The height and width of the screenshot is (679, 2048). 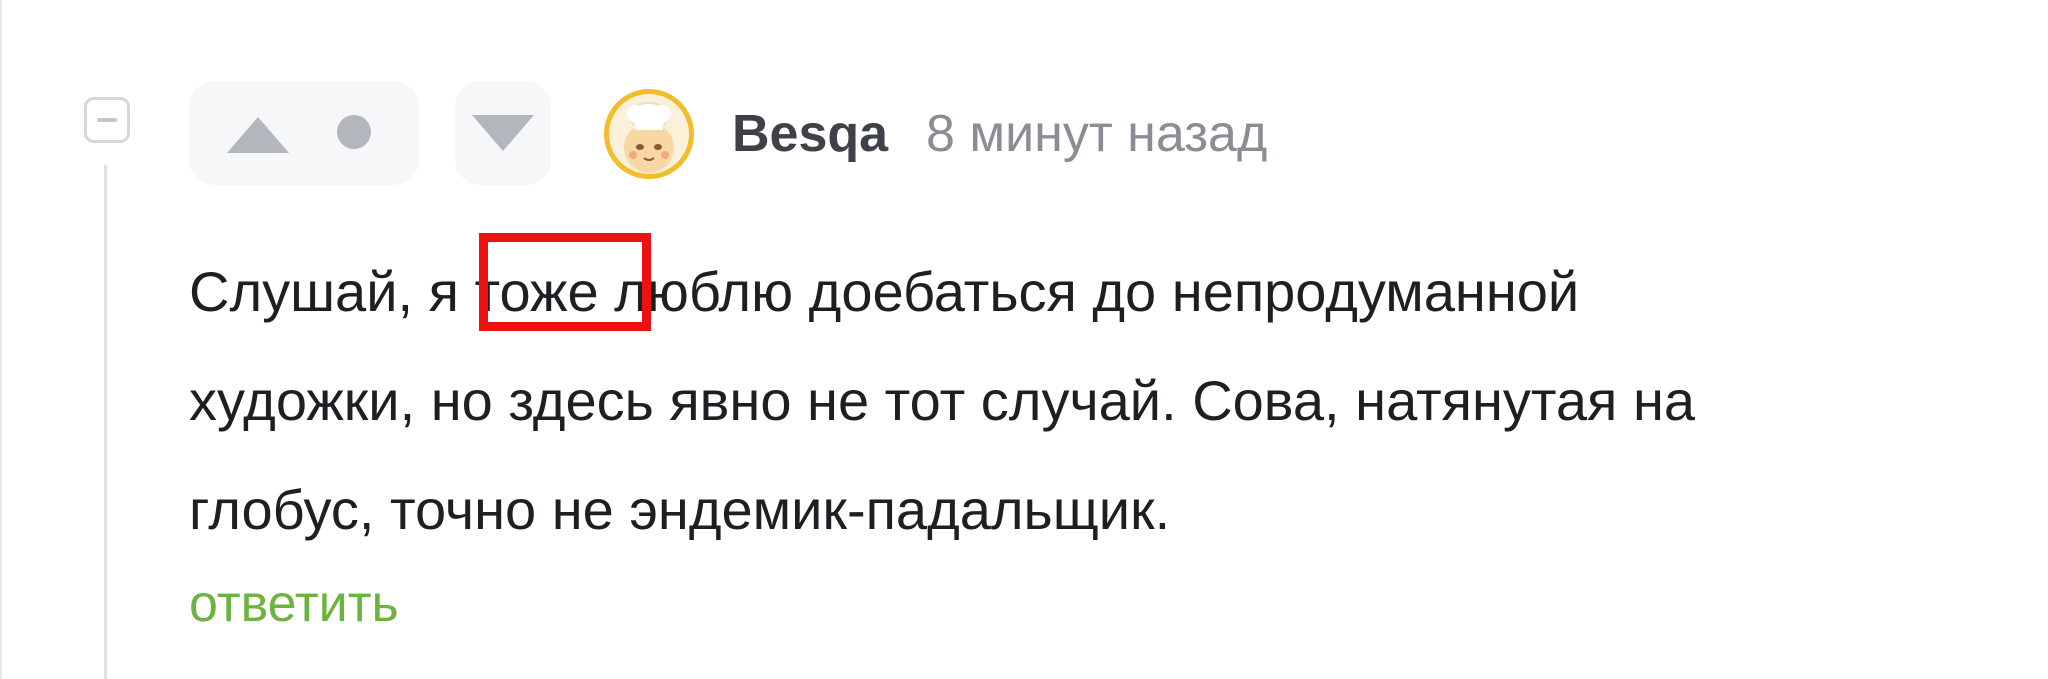 What do you see at coordinates (294, 604) in the screenshot?
I see `reply-button: ответить` at bounding box center [294, 604].